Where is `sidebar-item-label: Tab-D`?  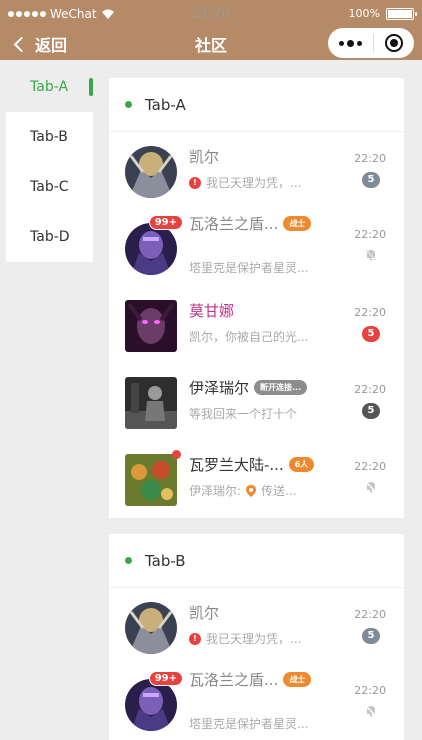
sidebar-item-label: Tab-D is located at coordinates (50, 237).